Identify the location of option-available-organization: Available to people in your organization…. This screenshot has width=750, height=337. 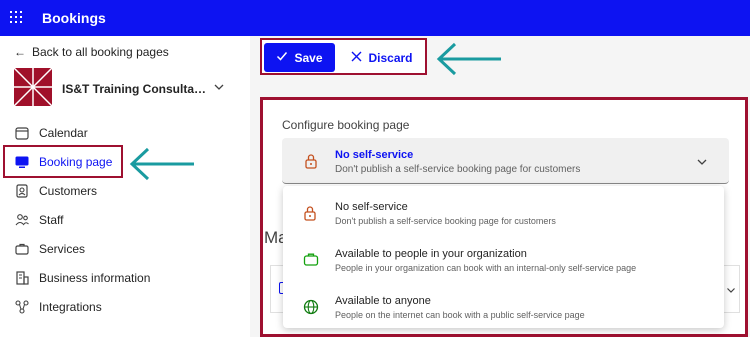
(503, 259).